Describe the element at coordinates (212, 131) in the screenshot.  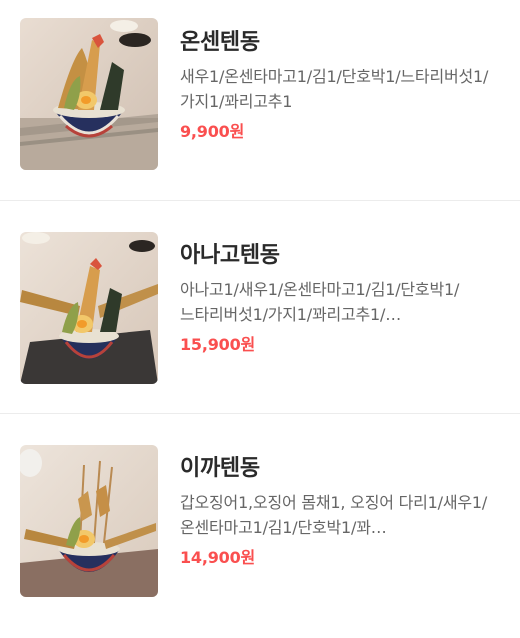
I see `menu-item-price: 9,900원` at that location.